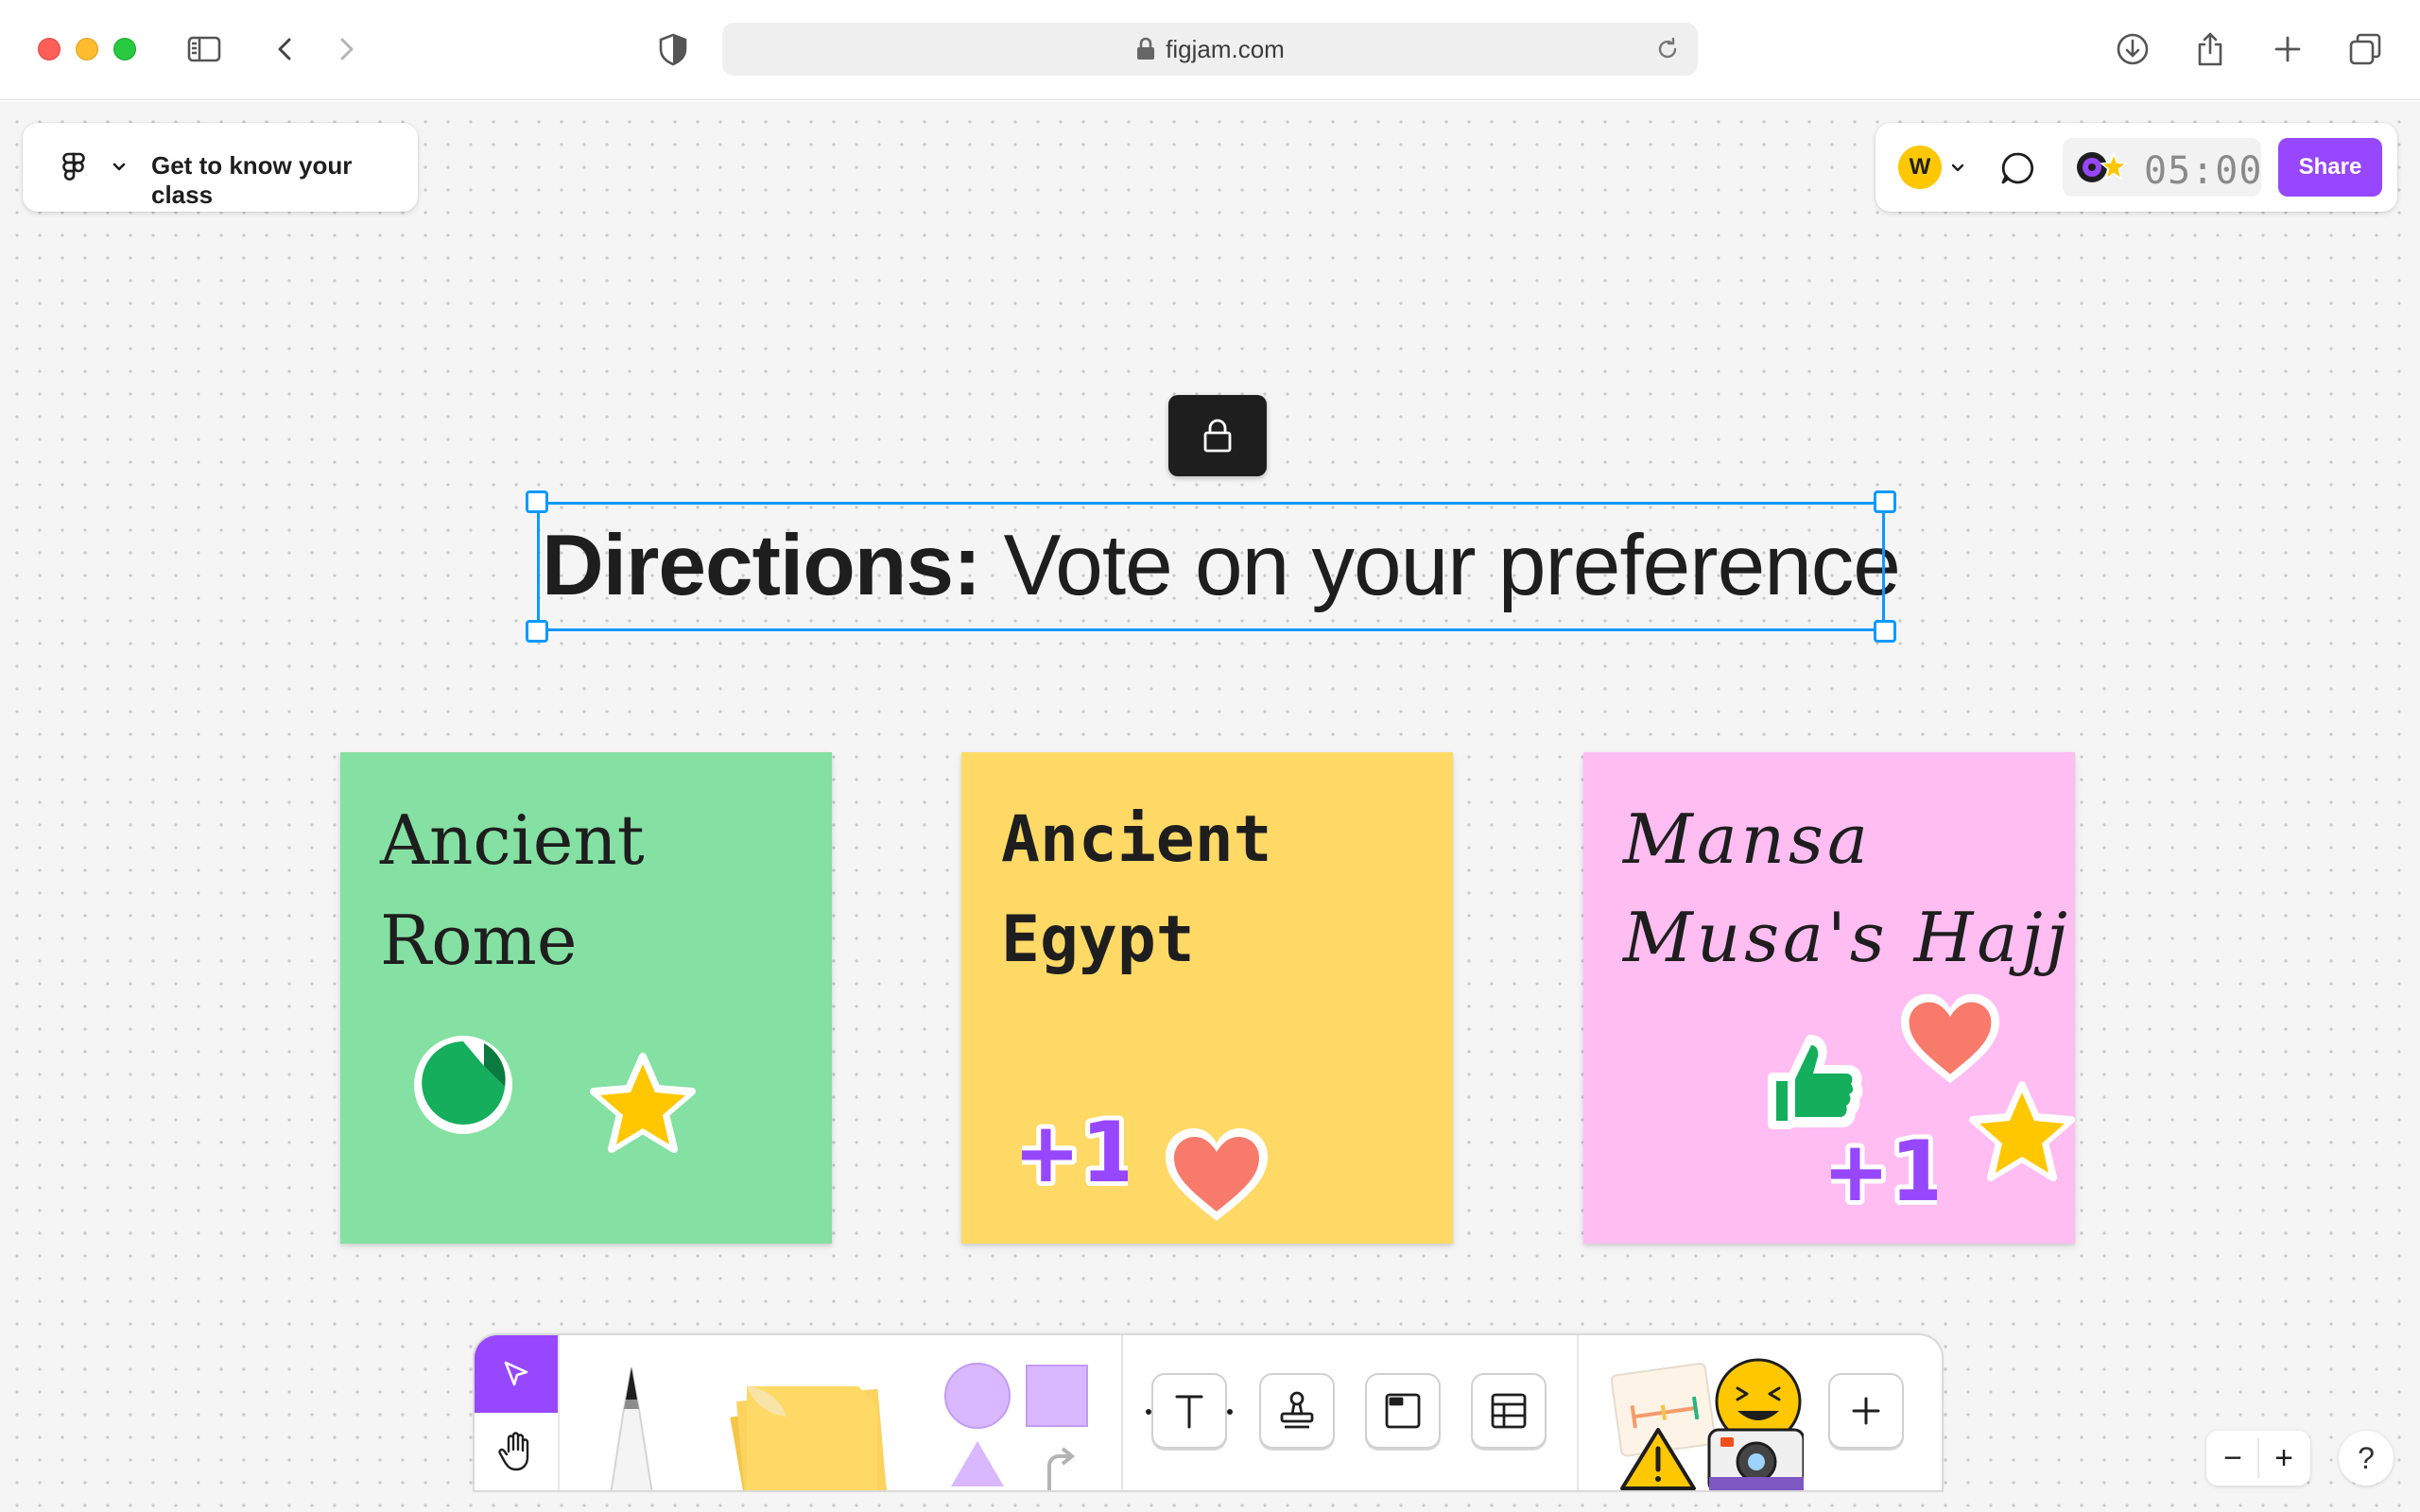  What do you see at coordinates (1207, 998) in the screenshot?
I see `sticky-note-ancient-egypt: Ancient Egypt +1` at bounding box center [1207, 998].